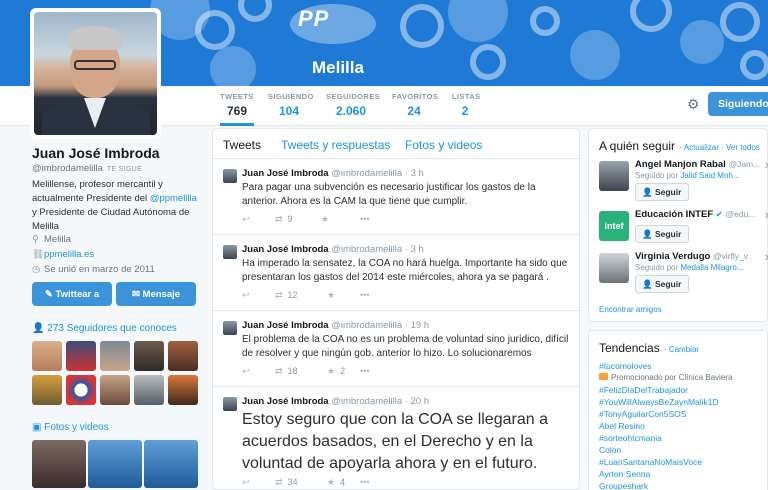  I want to click on who-to-follow-title: A quién seguir · Actualizar · Ver todos, so click(679, 146).